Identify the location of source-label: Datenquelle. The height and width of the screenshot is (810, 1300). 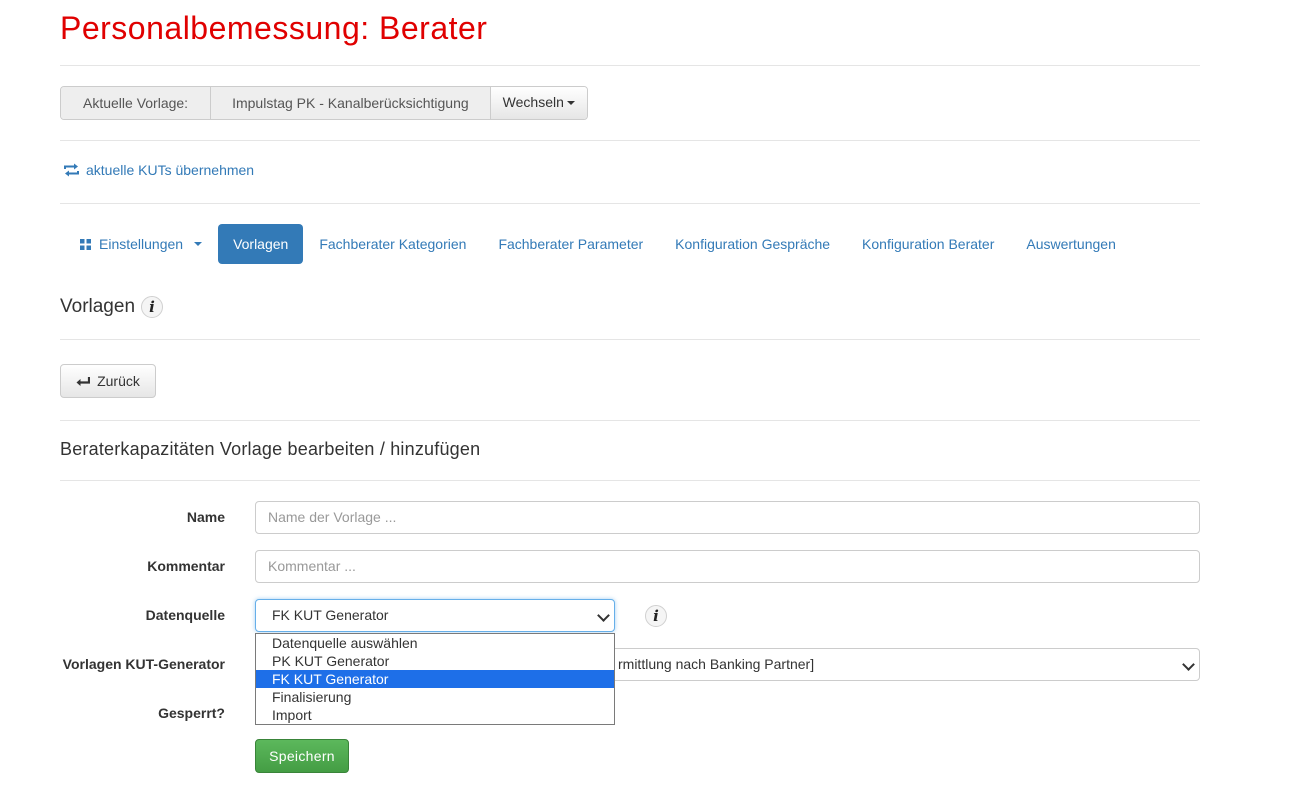
(185, 615).